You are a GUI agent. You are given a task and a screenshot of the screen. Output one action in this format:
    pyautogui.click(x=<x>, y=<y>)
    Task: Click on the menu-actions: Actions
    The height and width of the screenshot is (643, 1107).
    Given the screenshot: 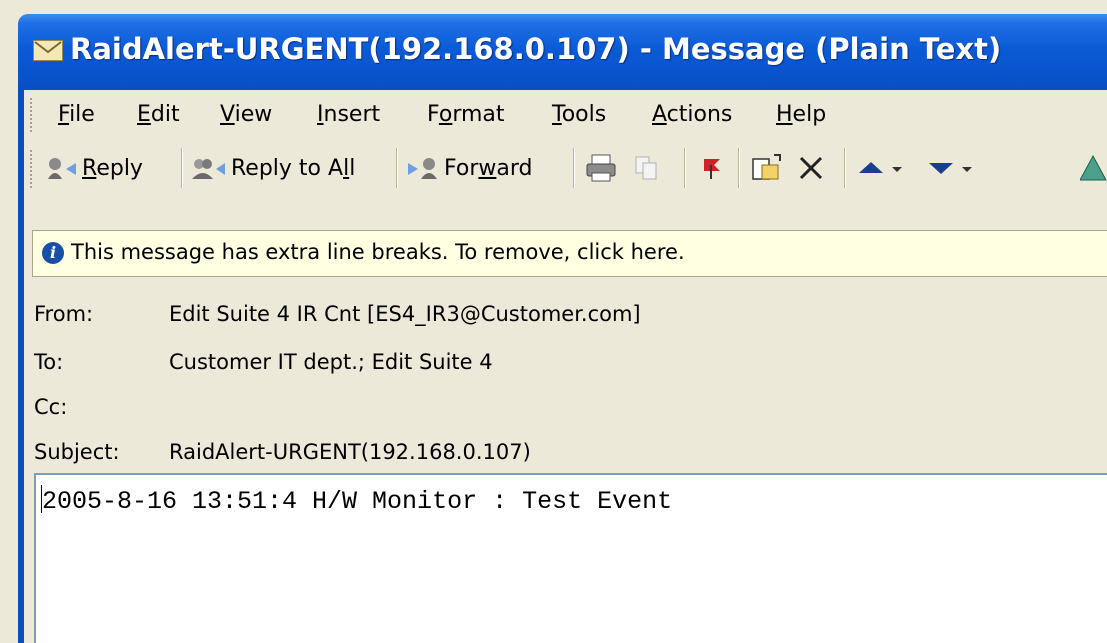 What is the action you would take?
    pyautogui.click(x=692, y=114)
    